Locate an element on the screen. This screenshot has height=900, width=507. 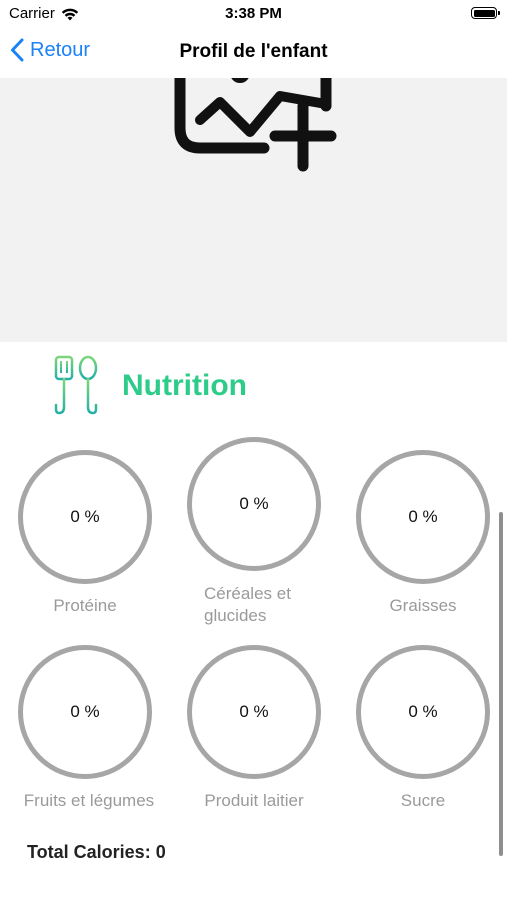
gauge-proteine: 0 % Protéine is located at coordinates (85, 533).